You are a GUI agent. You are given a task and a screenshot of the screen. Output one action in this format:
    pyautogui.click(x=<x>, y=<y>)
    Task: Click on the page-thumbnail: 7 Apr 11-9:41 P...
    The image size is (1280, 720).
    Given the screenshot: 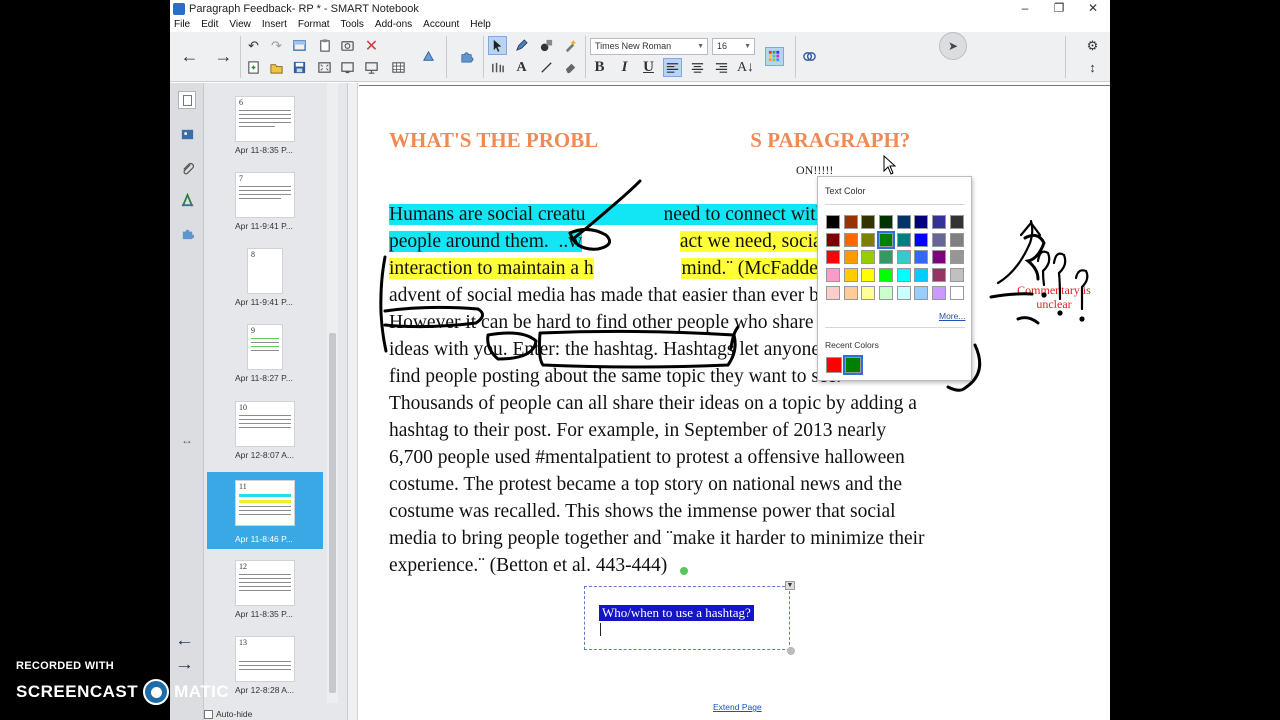 What is the action you would take?
    pyautogui.click(x=265, y=198)
    